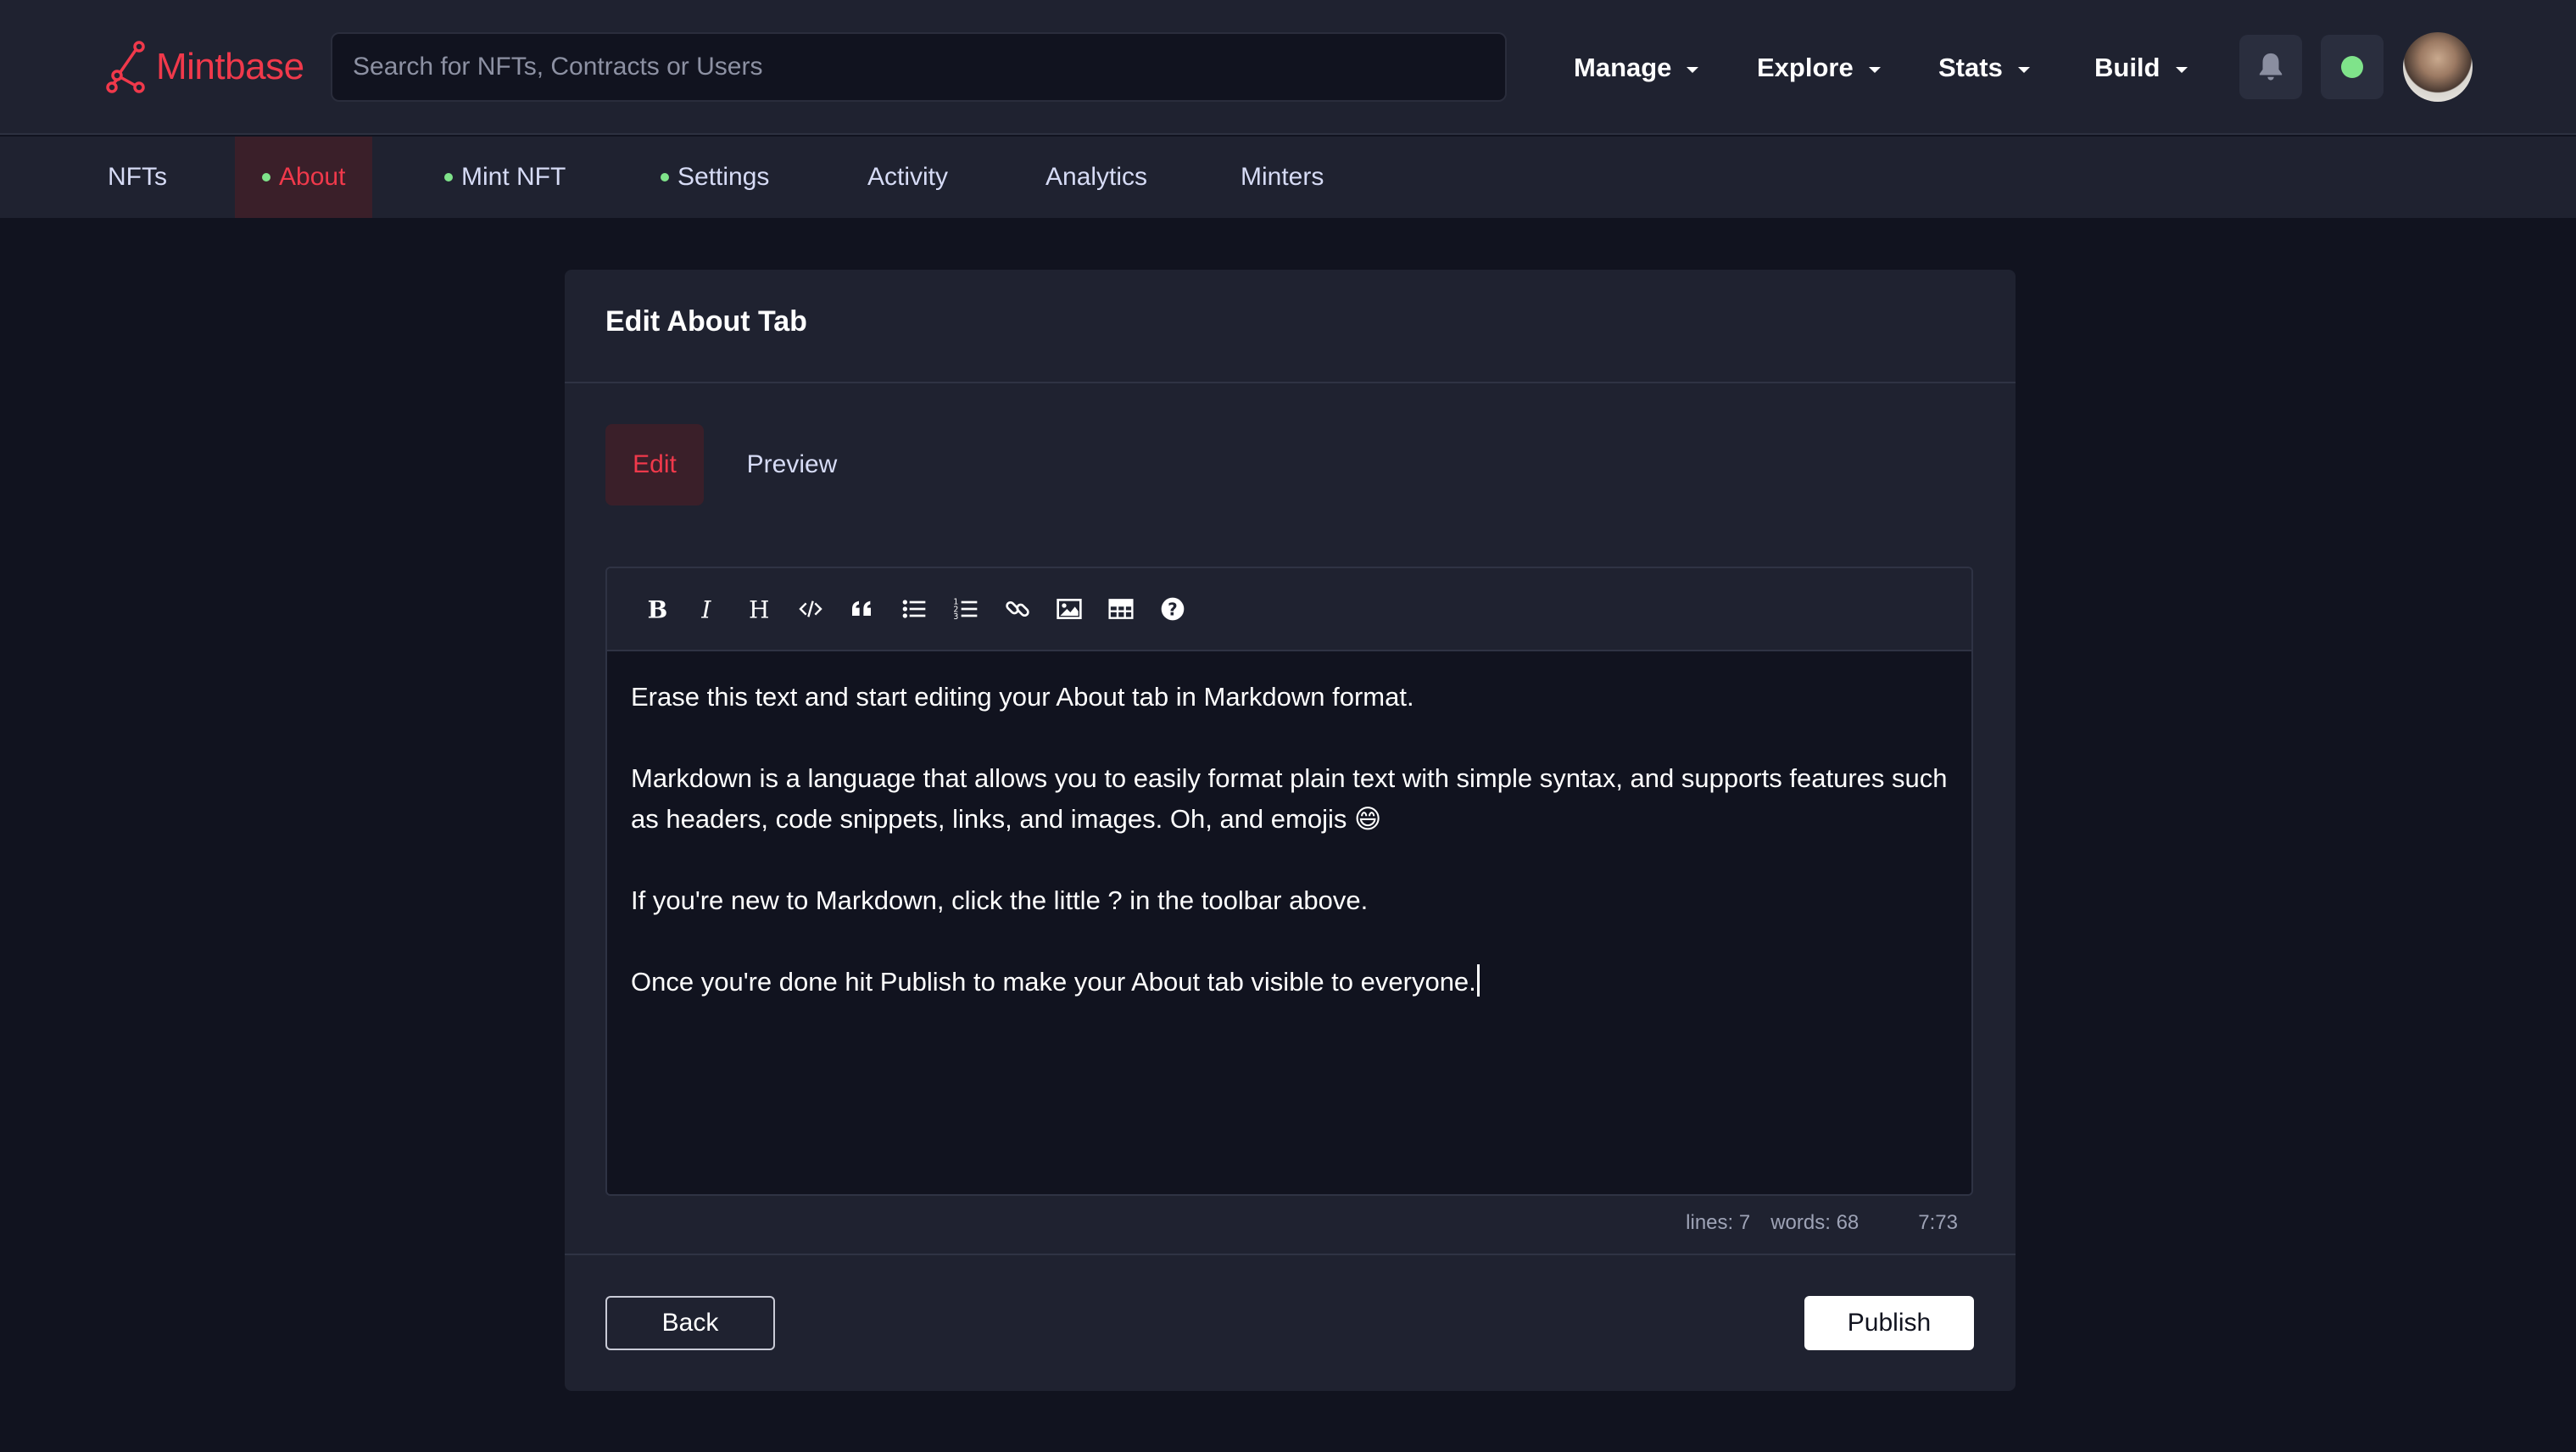  I want to click on menu-build: Build, so click(2141, 67).